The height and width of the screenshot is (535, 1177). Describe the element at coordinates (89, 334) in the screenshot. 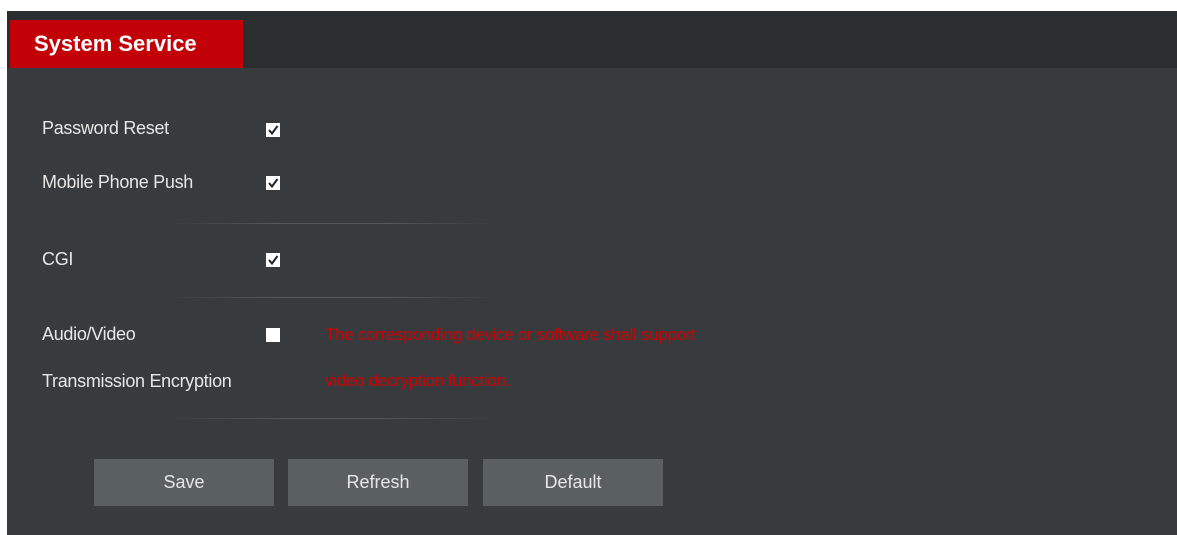

I see `av-encryption-label: Audio/Video` at that location.